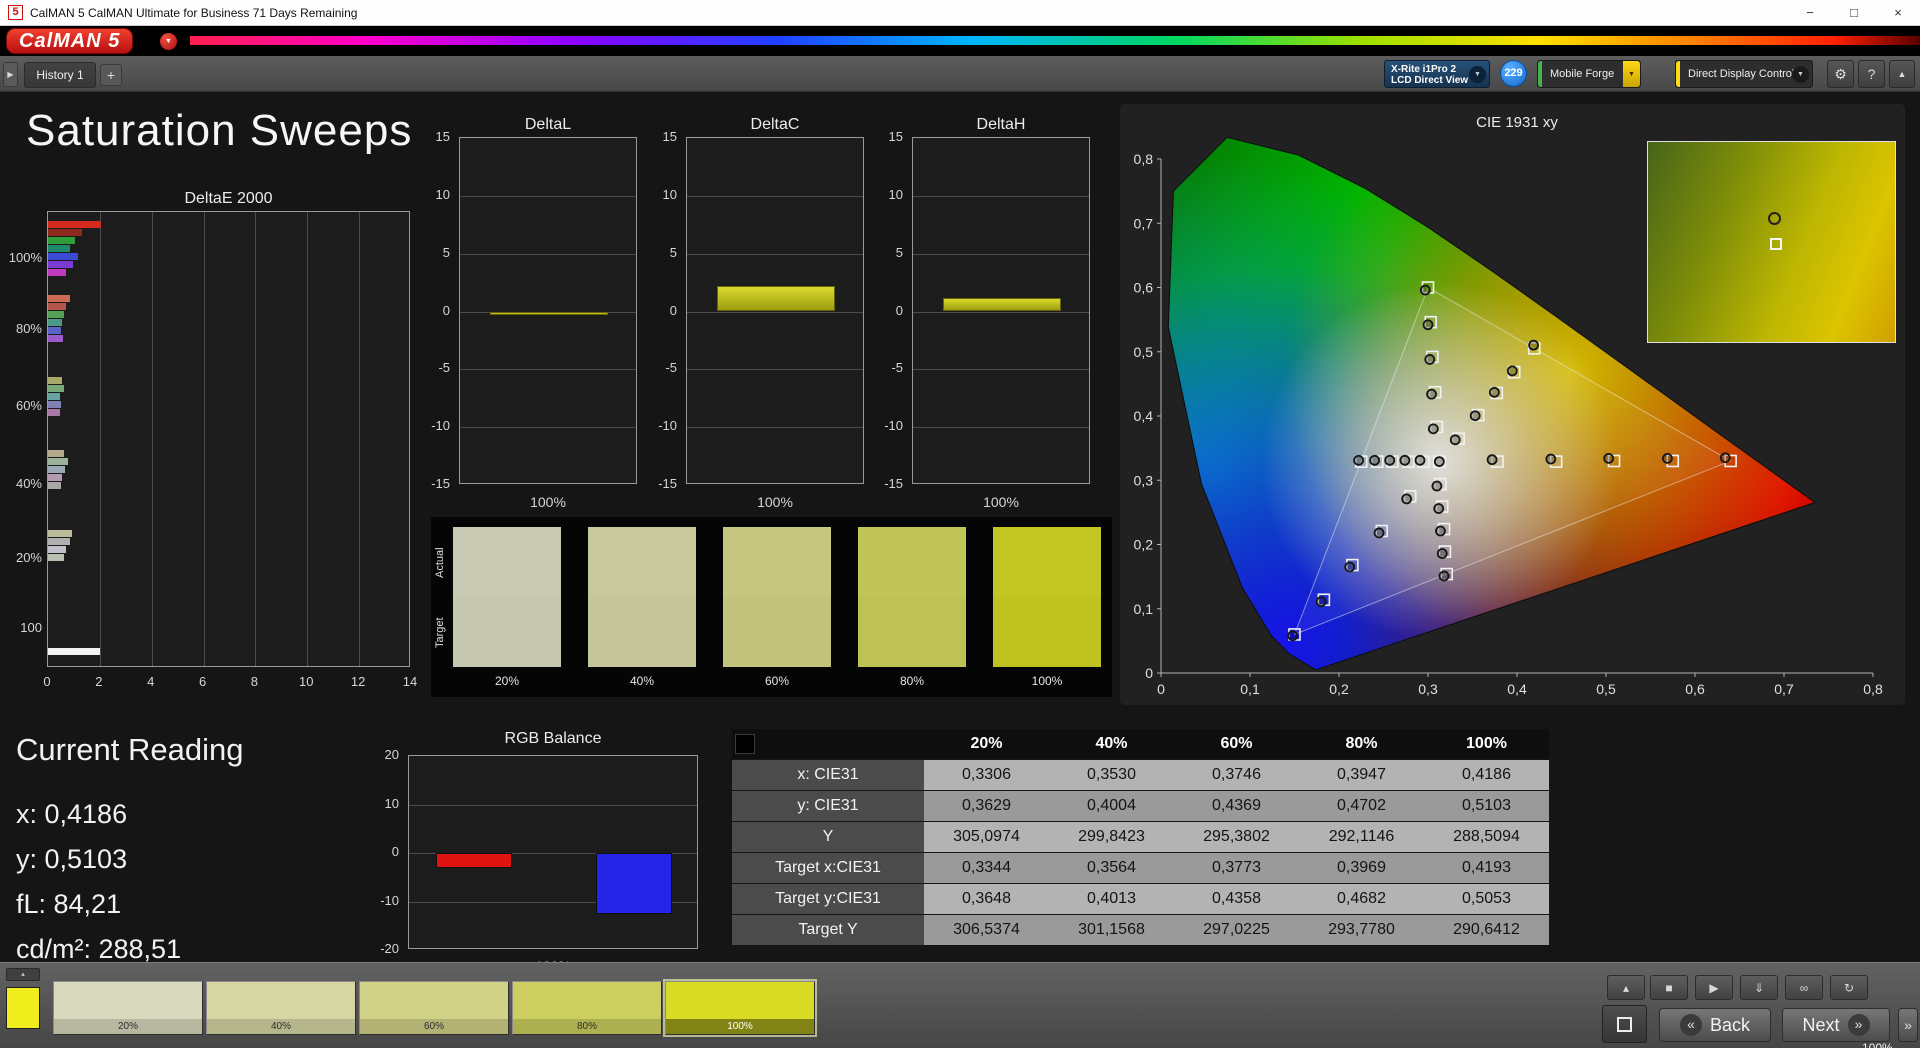 The image size is (1920, 1048). Describe the element at coordinates (434, 1008) in the screenshot. I see `patch-button-60%: 60%` at that location.